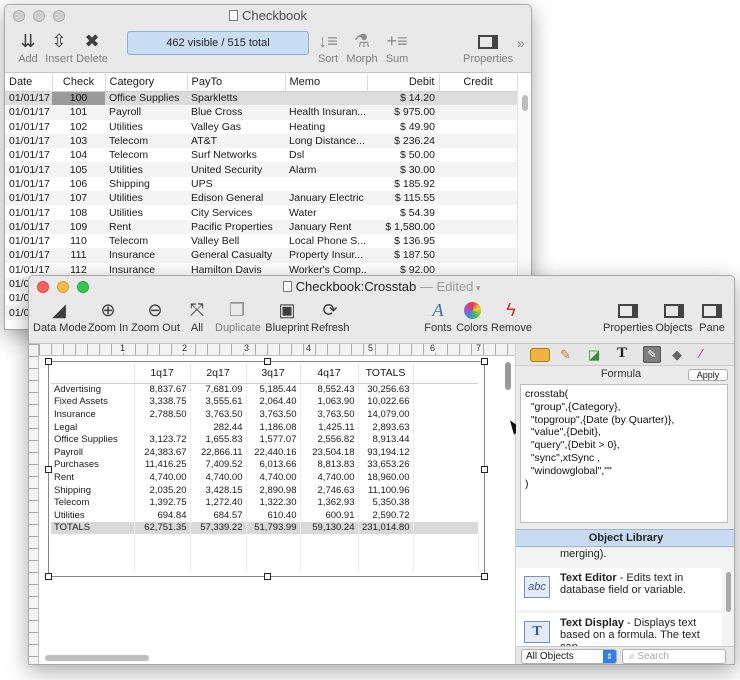  Describe the element at coordinates (78, 169) in the screenshot. I see `table-cell: 105` at that location.